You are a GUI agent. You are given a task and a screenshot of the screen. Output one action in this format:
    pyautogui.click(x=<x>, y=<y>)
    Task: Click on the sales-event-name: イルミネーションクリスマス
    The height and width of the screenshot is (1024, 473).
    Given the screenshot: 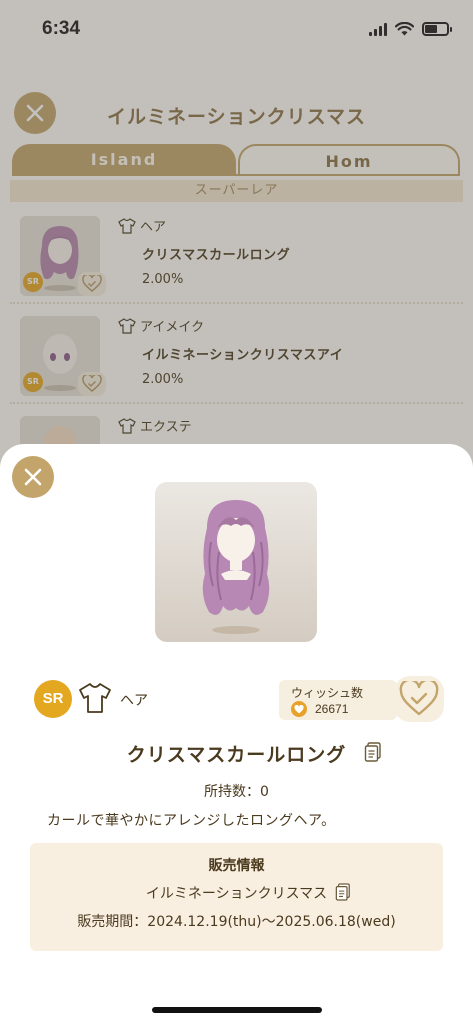 What is the action you would take?
    pyautogui.click(x=236, y=894)
    